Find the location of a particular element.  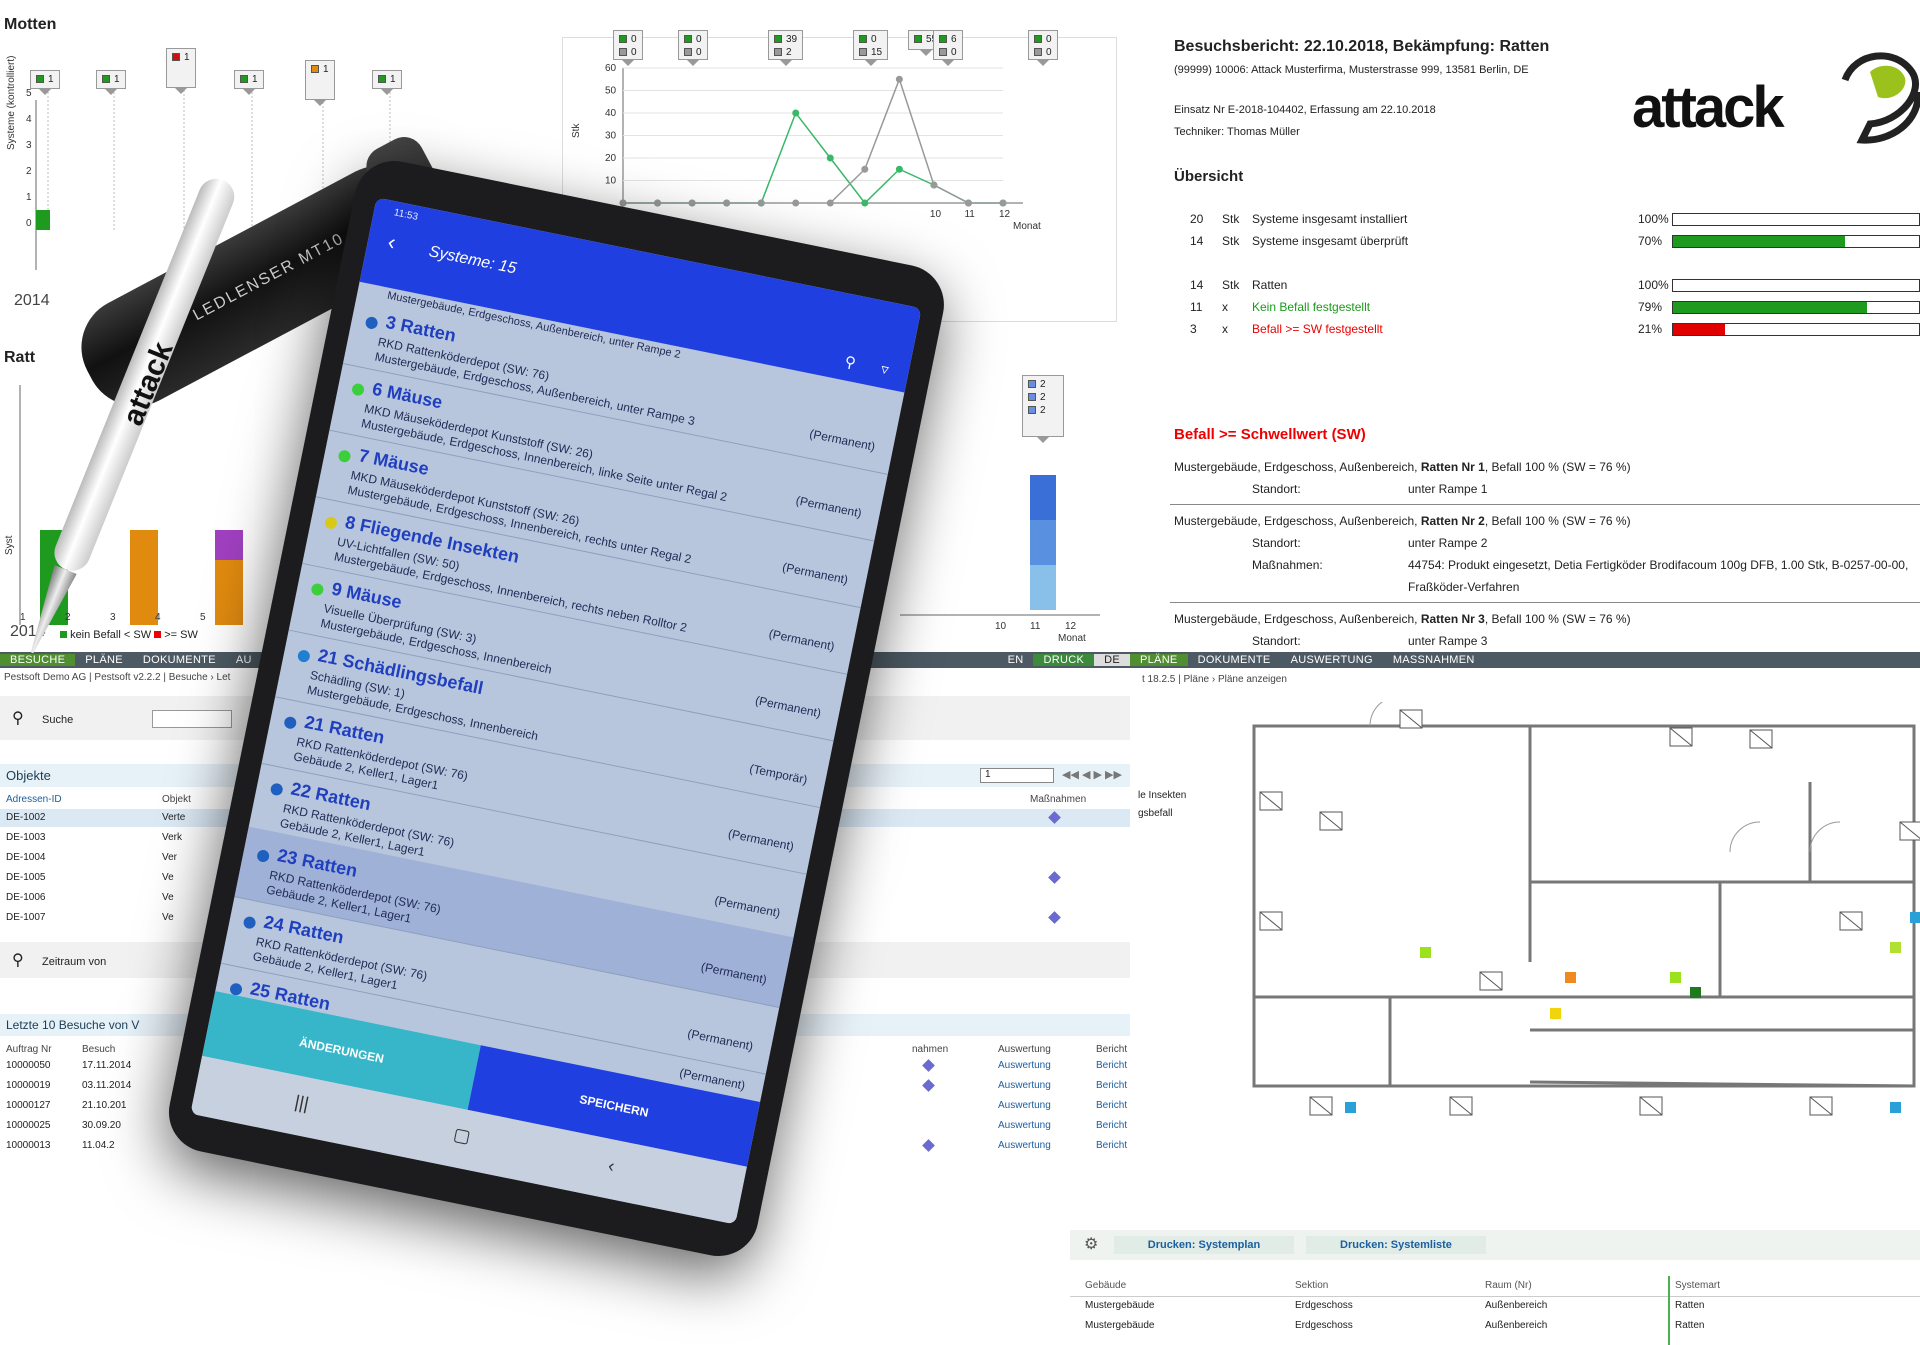

standort-value: unter Rampe 1 is located at coordinates (1448, 489).